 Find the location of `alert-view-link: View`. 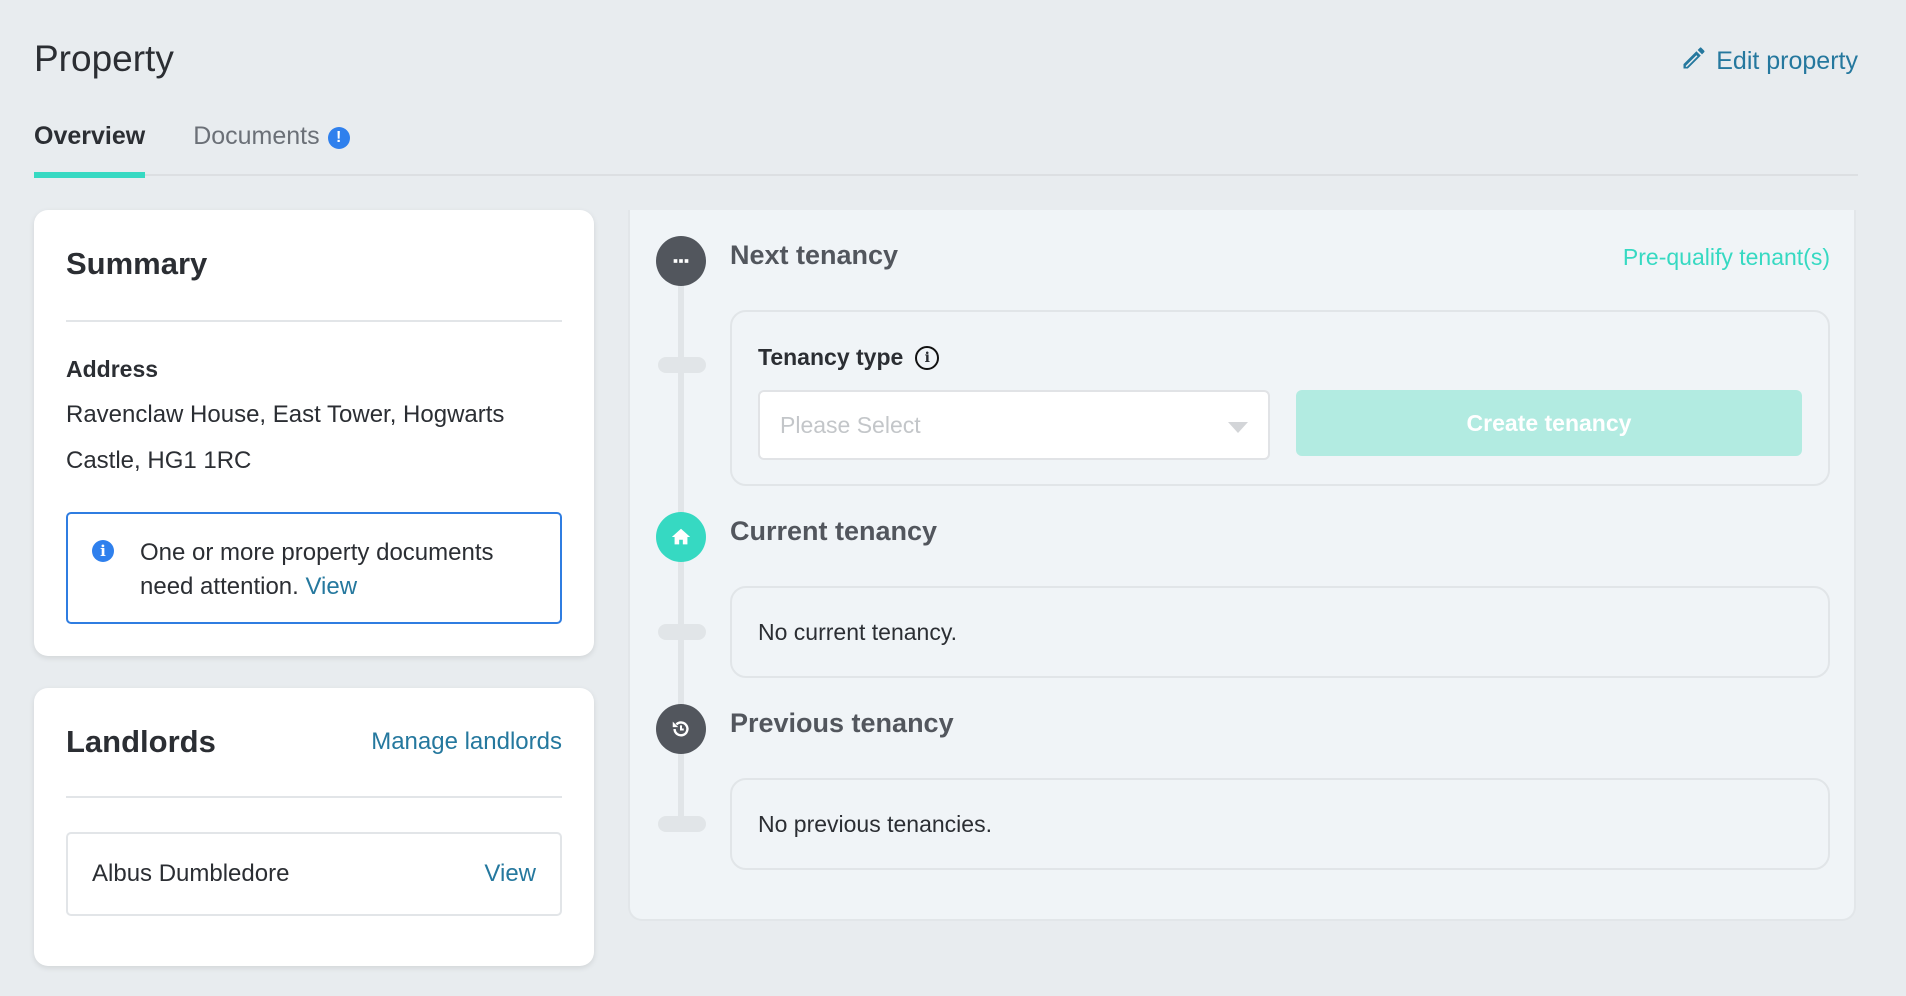

alert-view-link: View is located at coordinates (331, 586).